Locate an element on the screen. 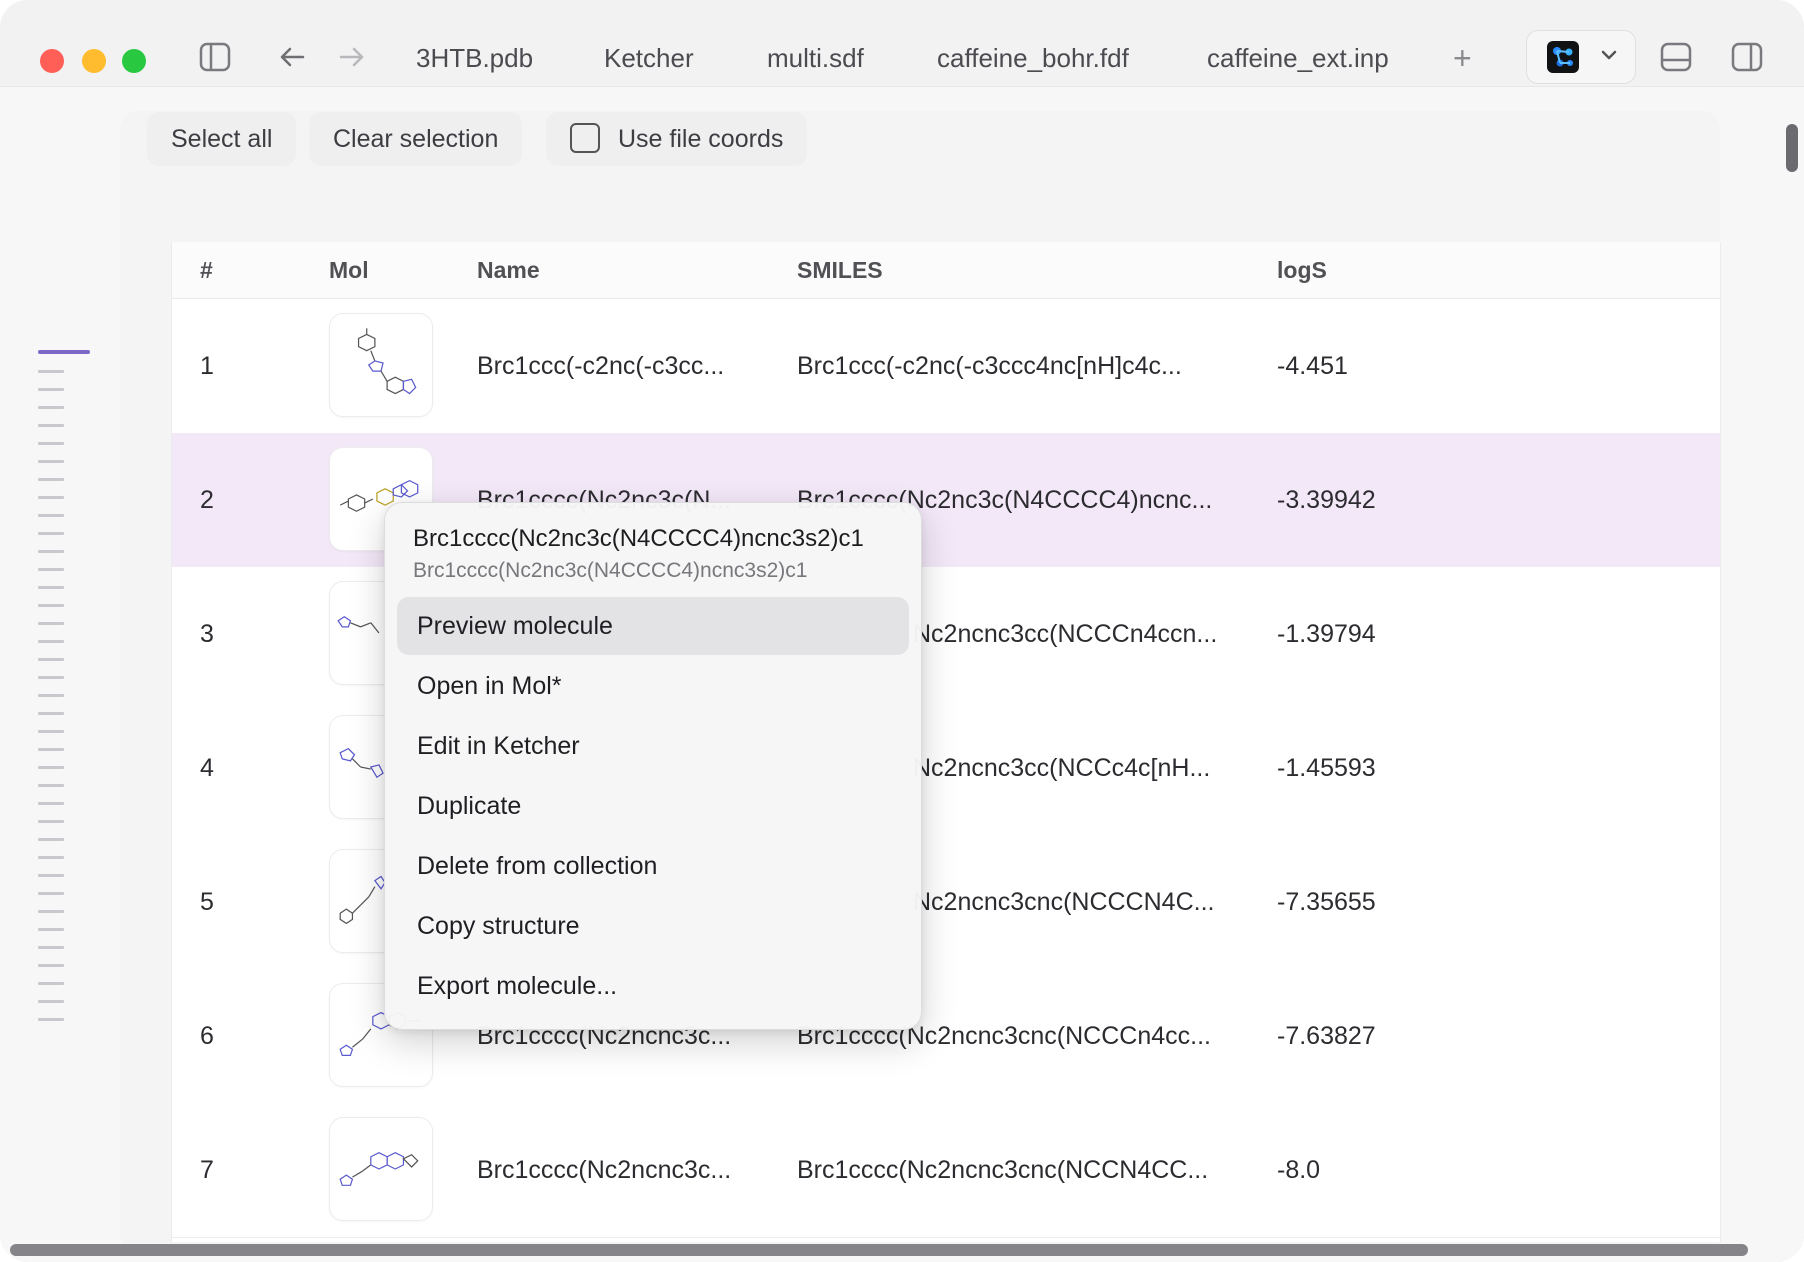  checkbox-icon is located at coordinates (585, 138).